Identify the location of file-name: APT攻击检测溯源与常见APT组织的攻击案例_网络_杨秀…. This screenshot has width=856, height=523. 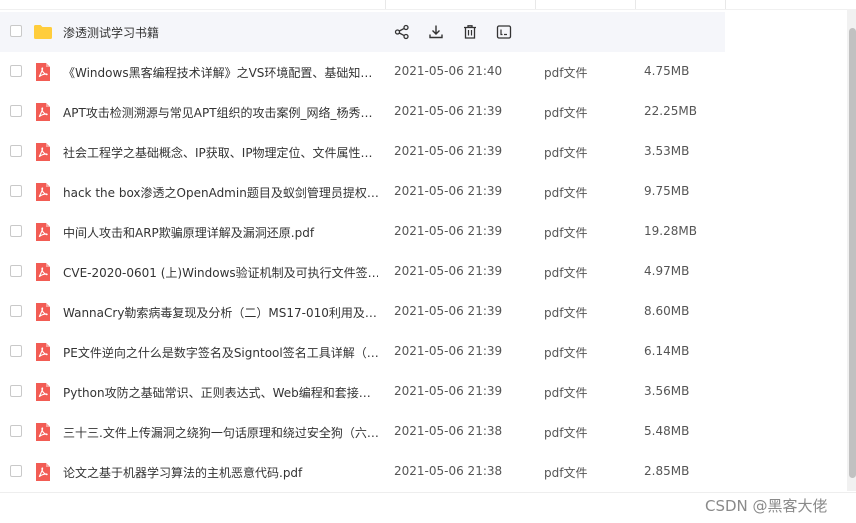
(220, 112).